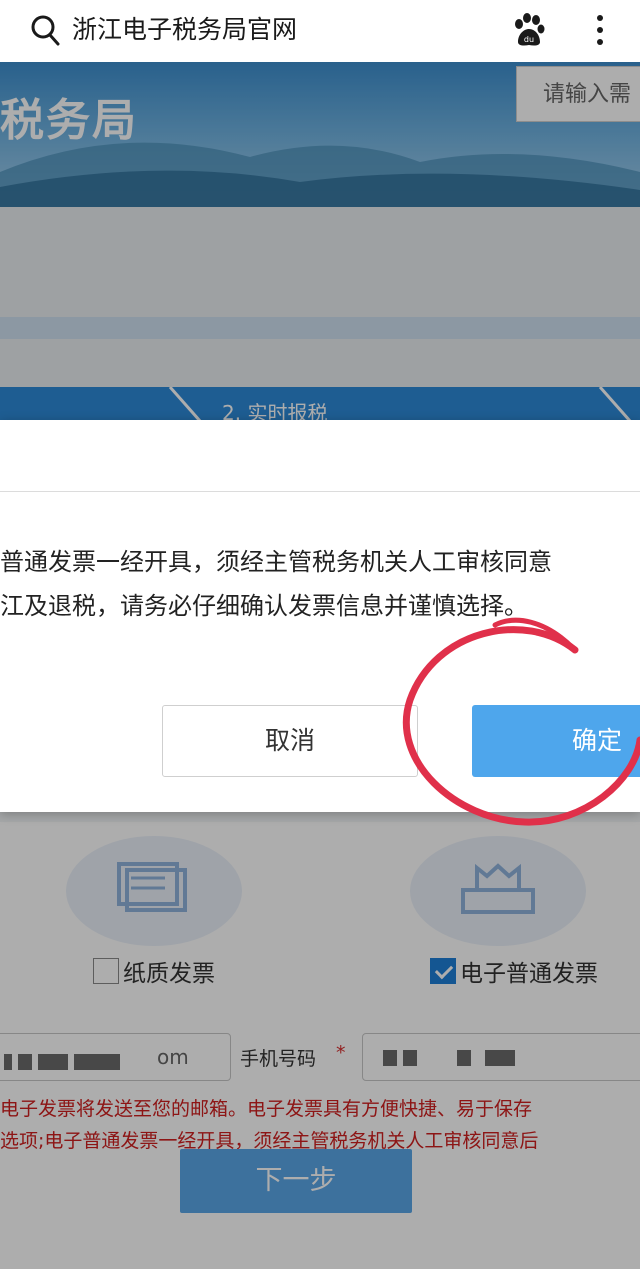 The height and width of the screenshot is (1269, 640). What do you see at coordinates (264, 606) in the screenshot?
I see `dialog-message-line-2: 江及退税，请务必仔细确认发票信息并谨慎选择。` at bounding box center [264, 606].